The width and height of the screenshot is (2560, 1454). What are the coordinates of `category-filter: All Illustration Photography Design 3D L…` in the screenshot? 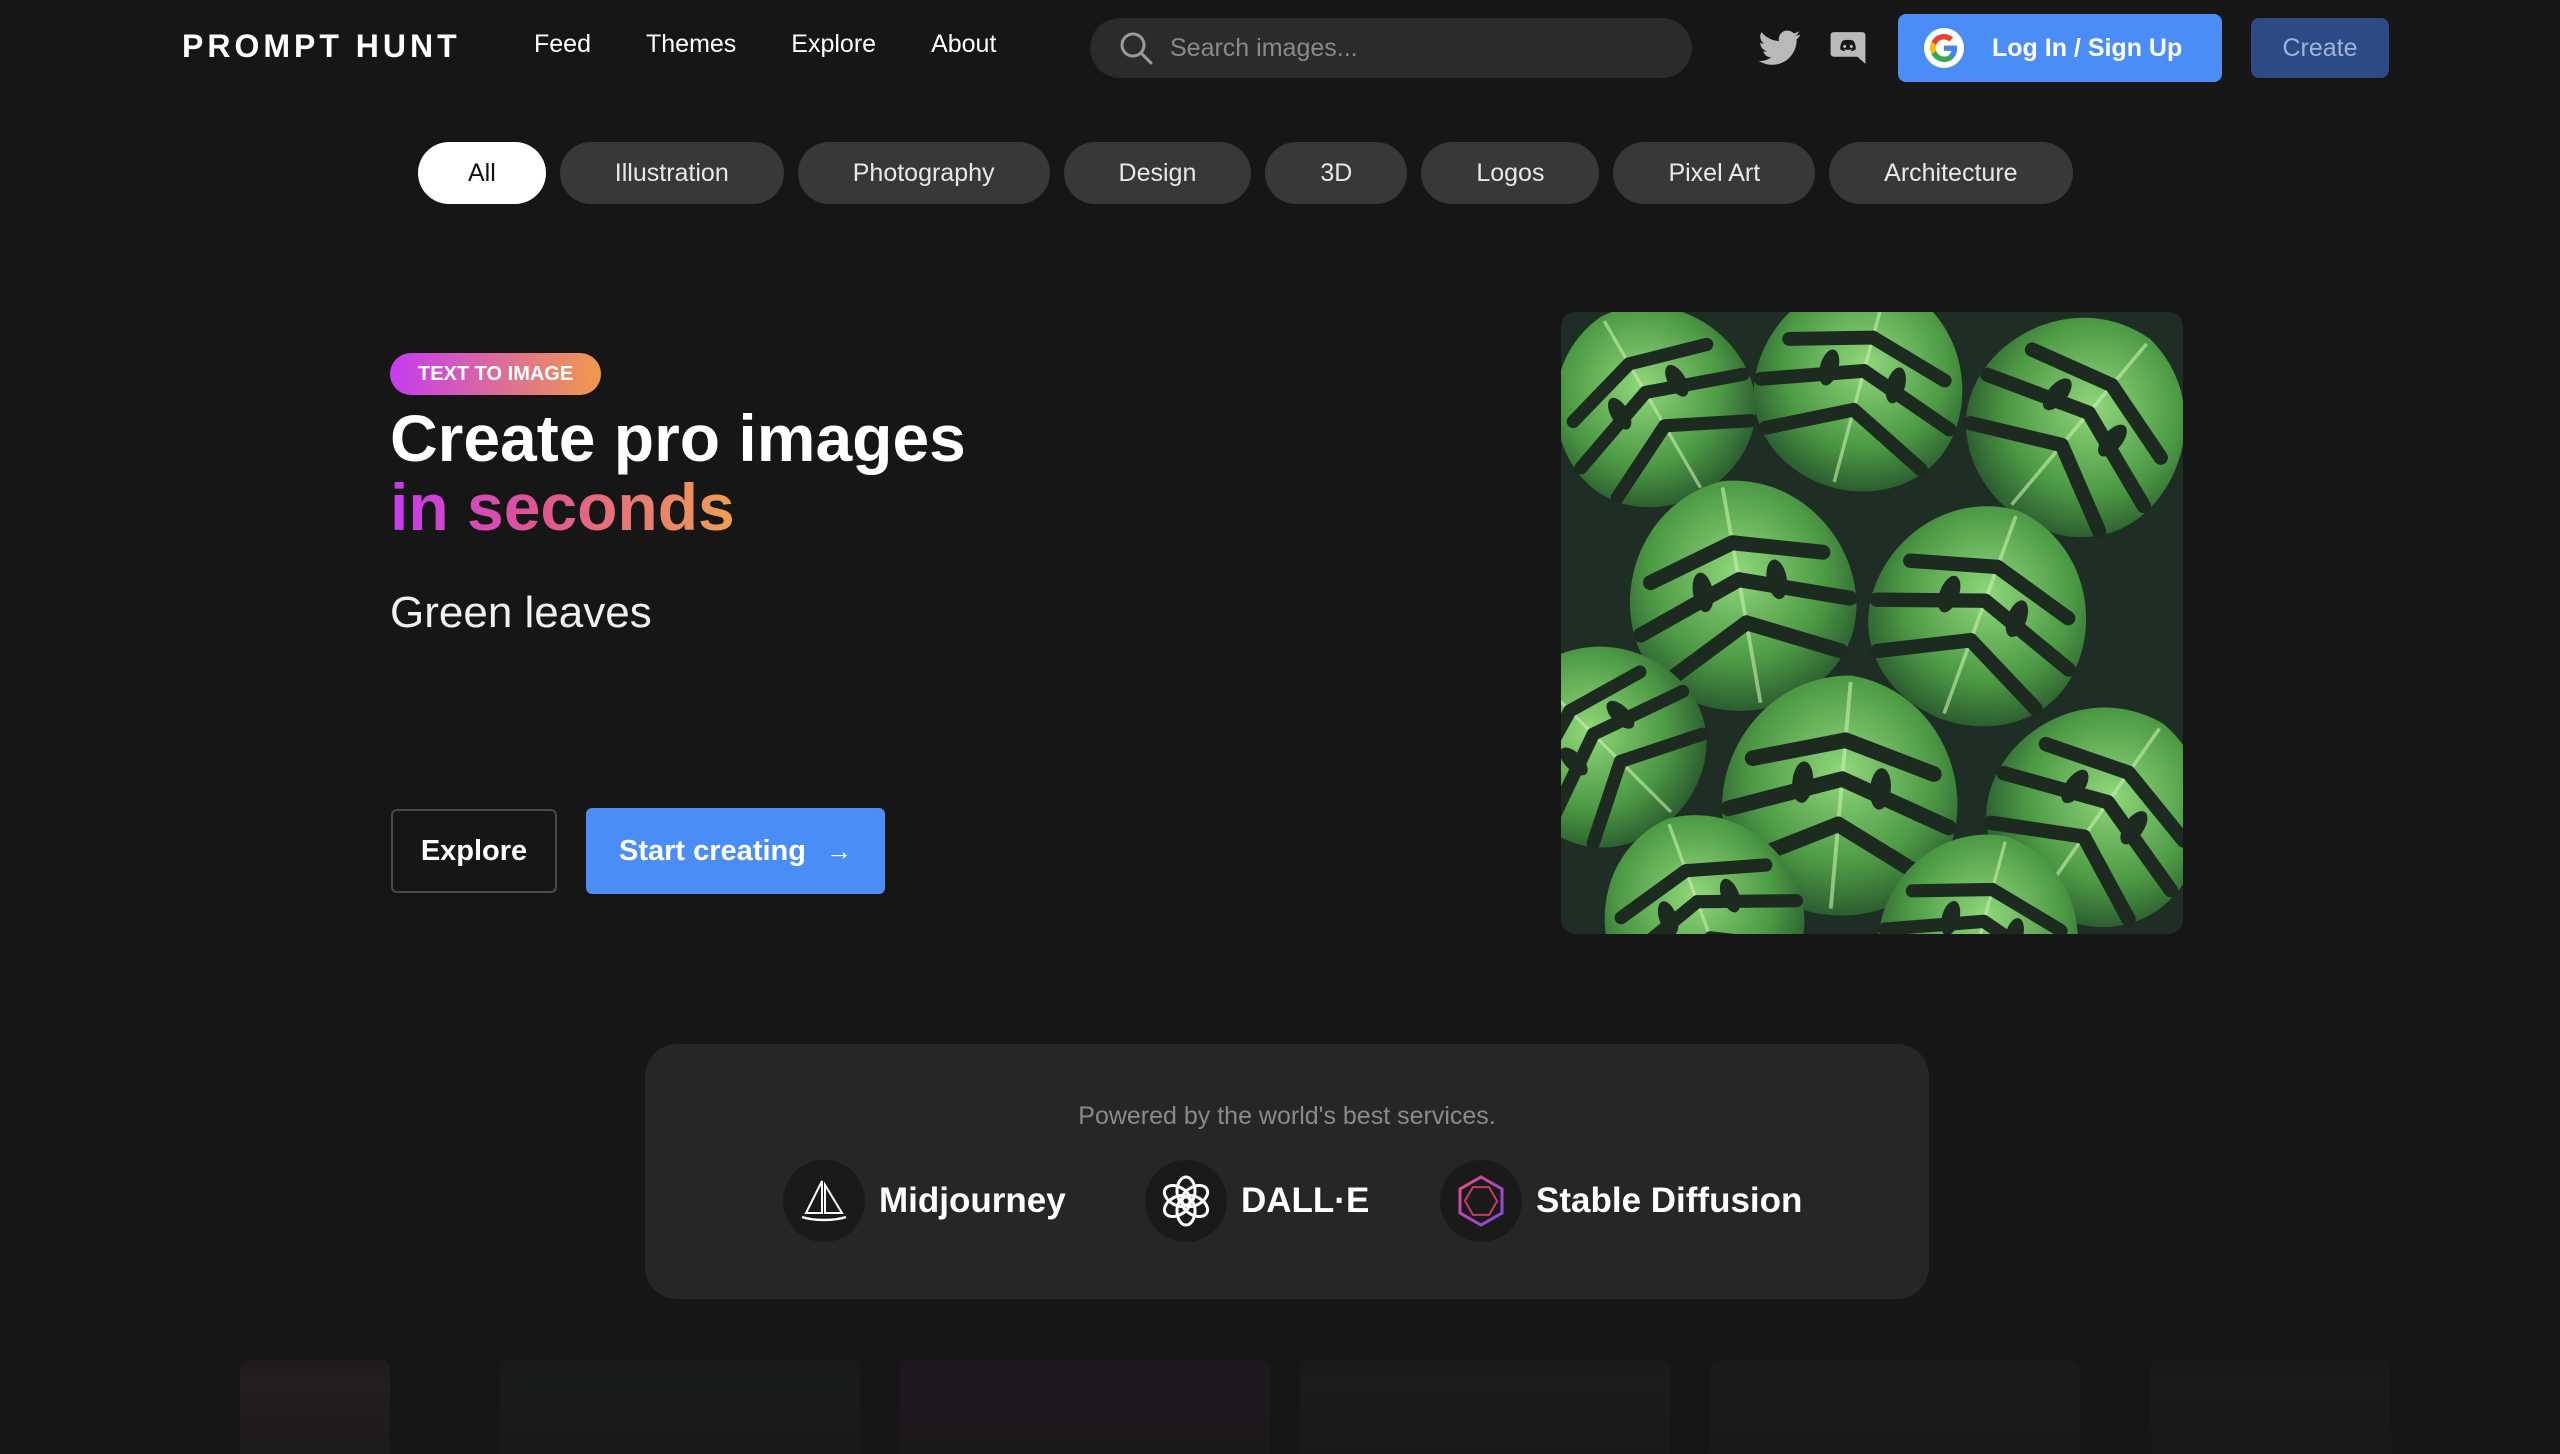 It's located at (1245, 173).